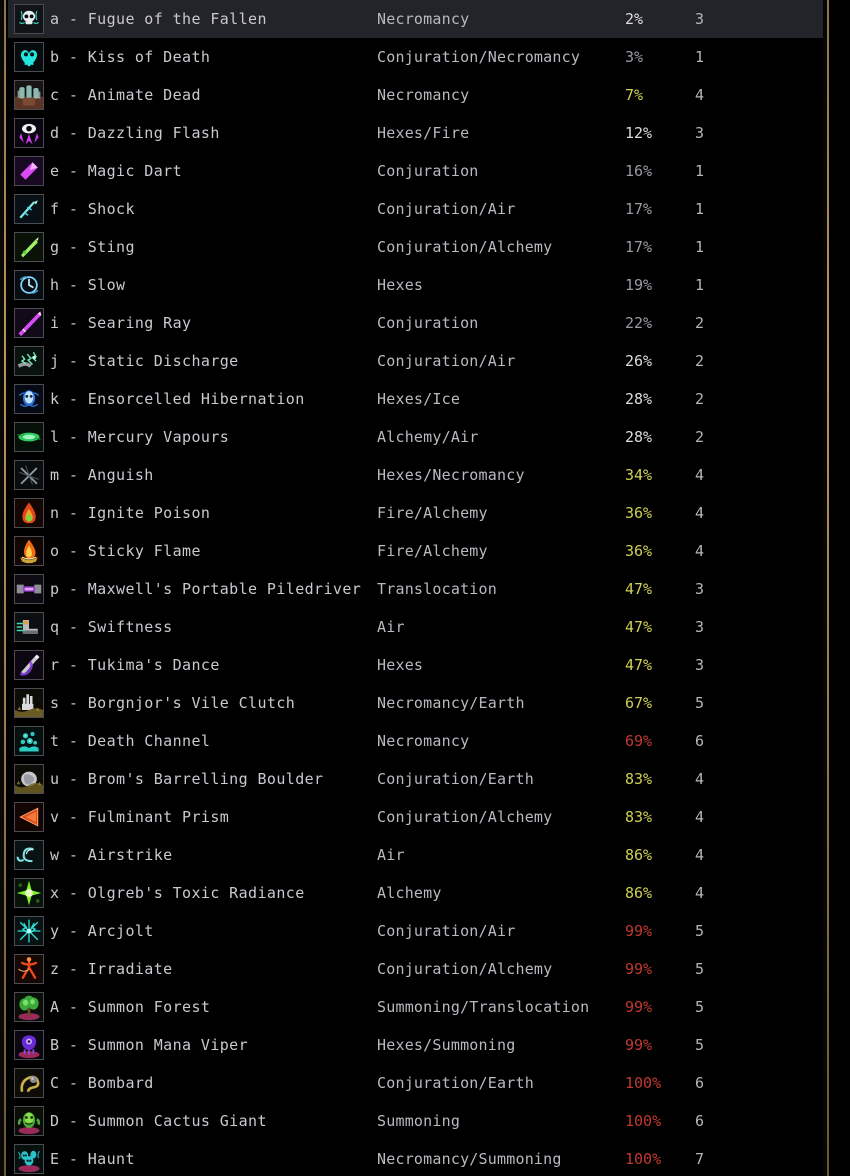 This screenshot has width=850, height=1176. I want to click on spell-row: j - Static Discharge Conjuration/Air 26% 2, so click(415, 361).